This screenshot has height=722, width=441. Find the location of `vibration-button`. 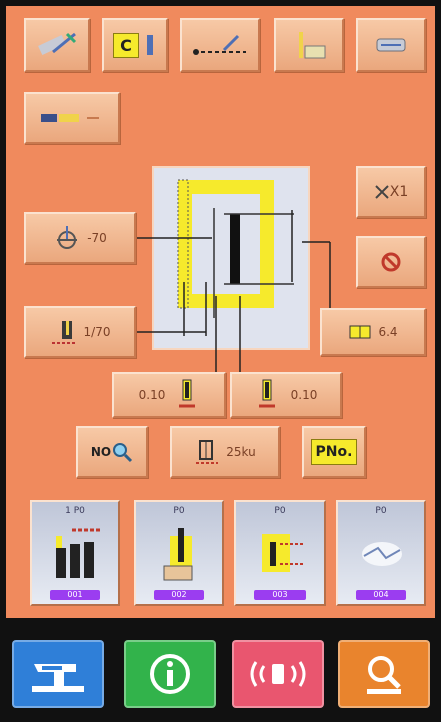

vibration-button is located at coordinates (278, 674).